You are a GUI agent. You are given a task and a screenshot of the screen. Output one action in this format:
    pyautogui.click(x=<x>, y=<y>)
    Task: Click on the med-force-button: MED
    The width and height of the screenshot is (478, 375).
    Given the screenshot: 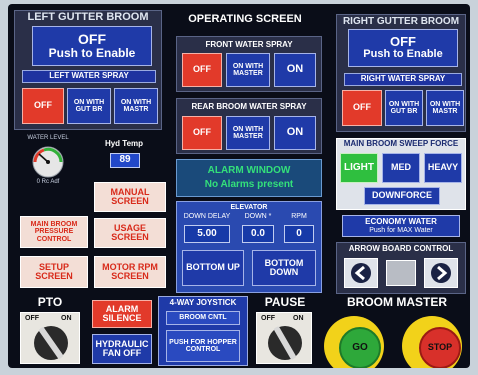 What is the action you would take?
    pyautogui.click(x=401, y=168)
    